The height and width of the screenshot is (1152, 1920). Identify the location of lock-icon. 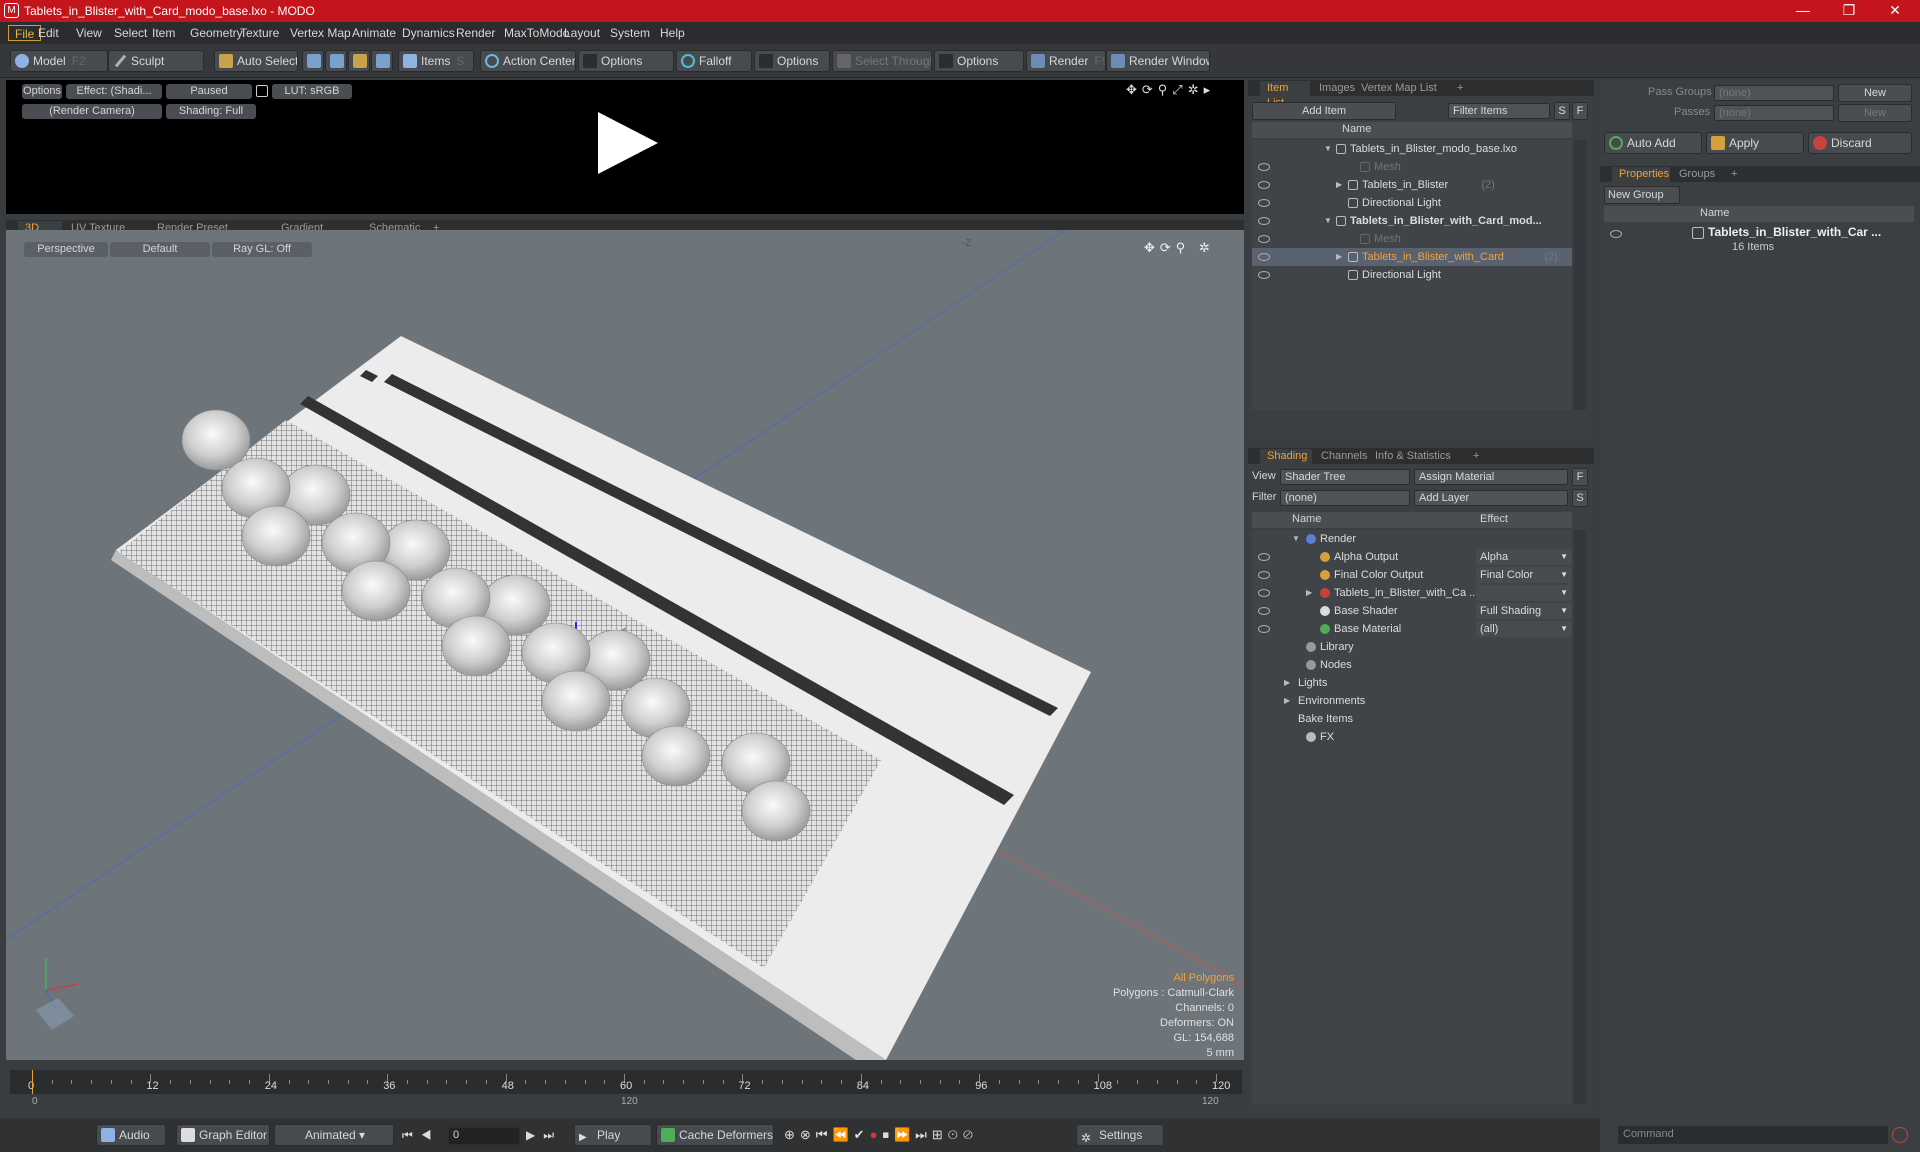
(262, 91).